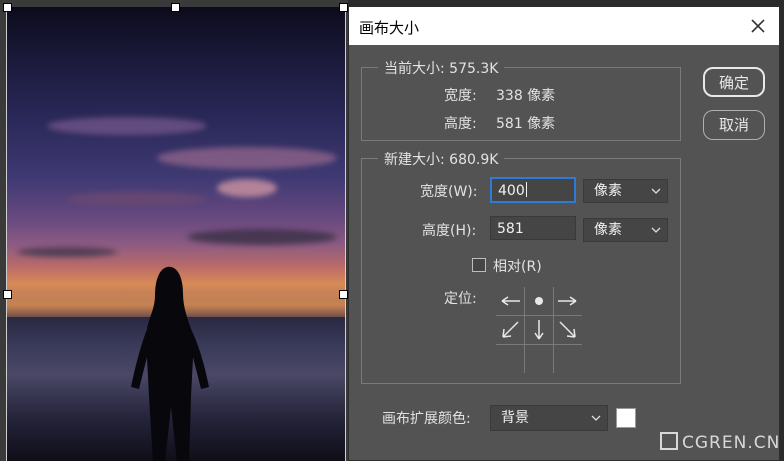 This screenshot has width=784, height=461. I want to click on current-width-label: 宽度:, so click(460, 96).